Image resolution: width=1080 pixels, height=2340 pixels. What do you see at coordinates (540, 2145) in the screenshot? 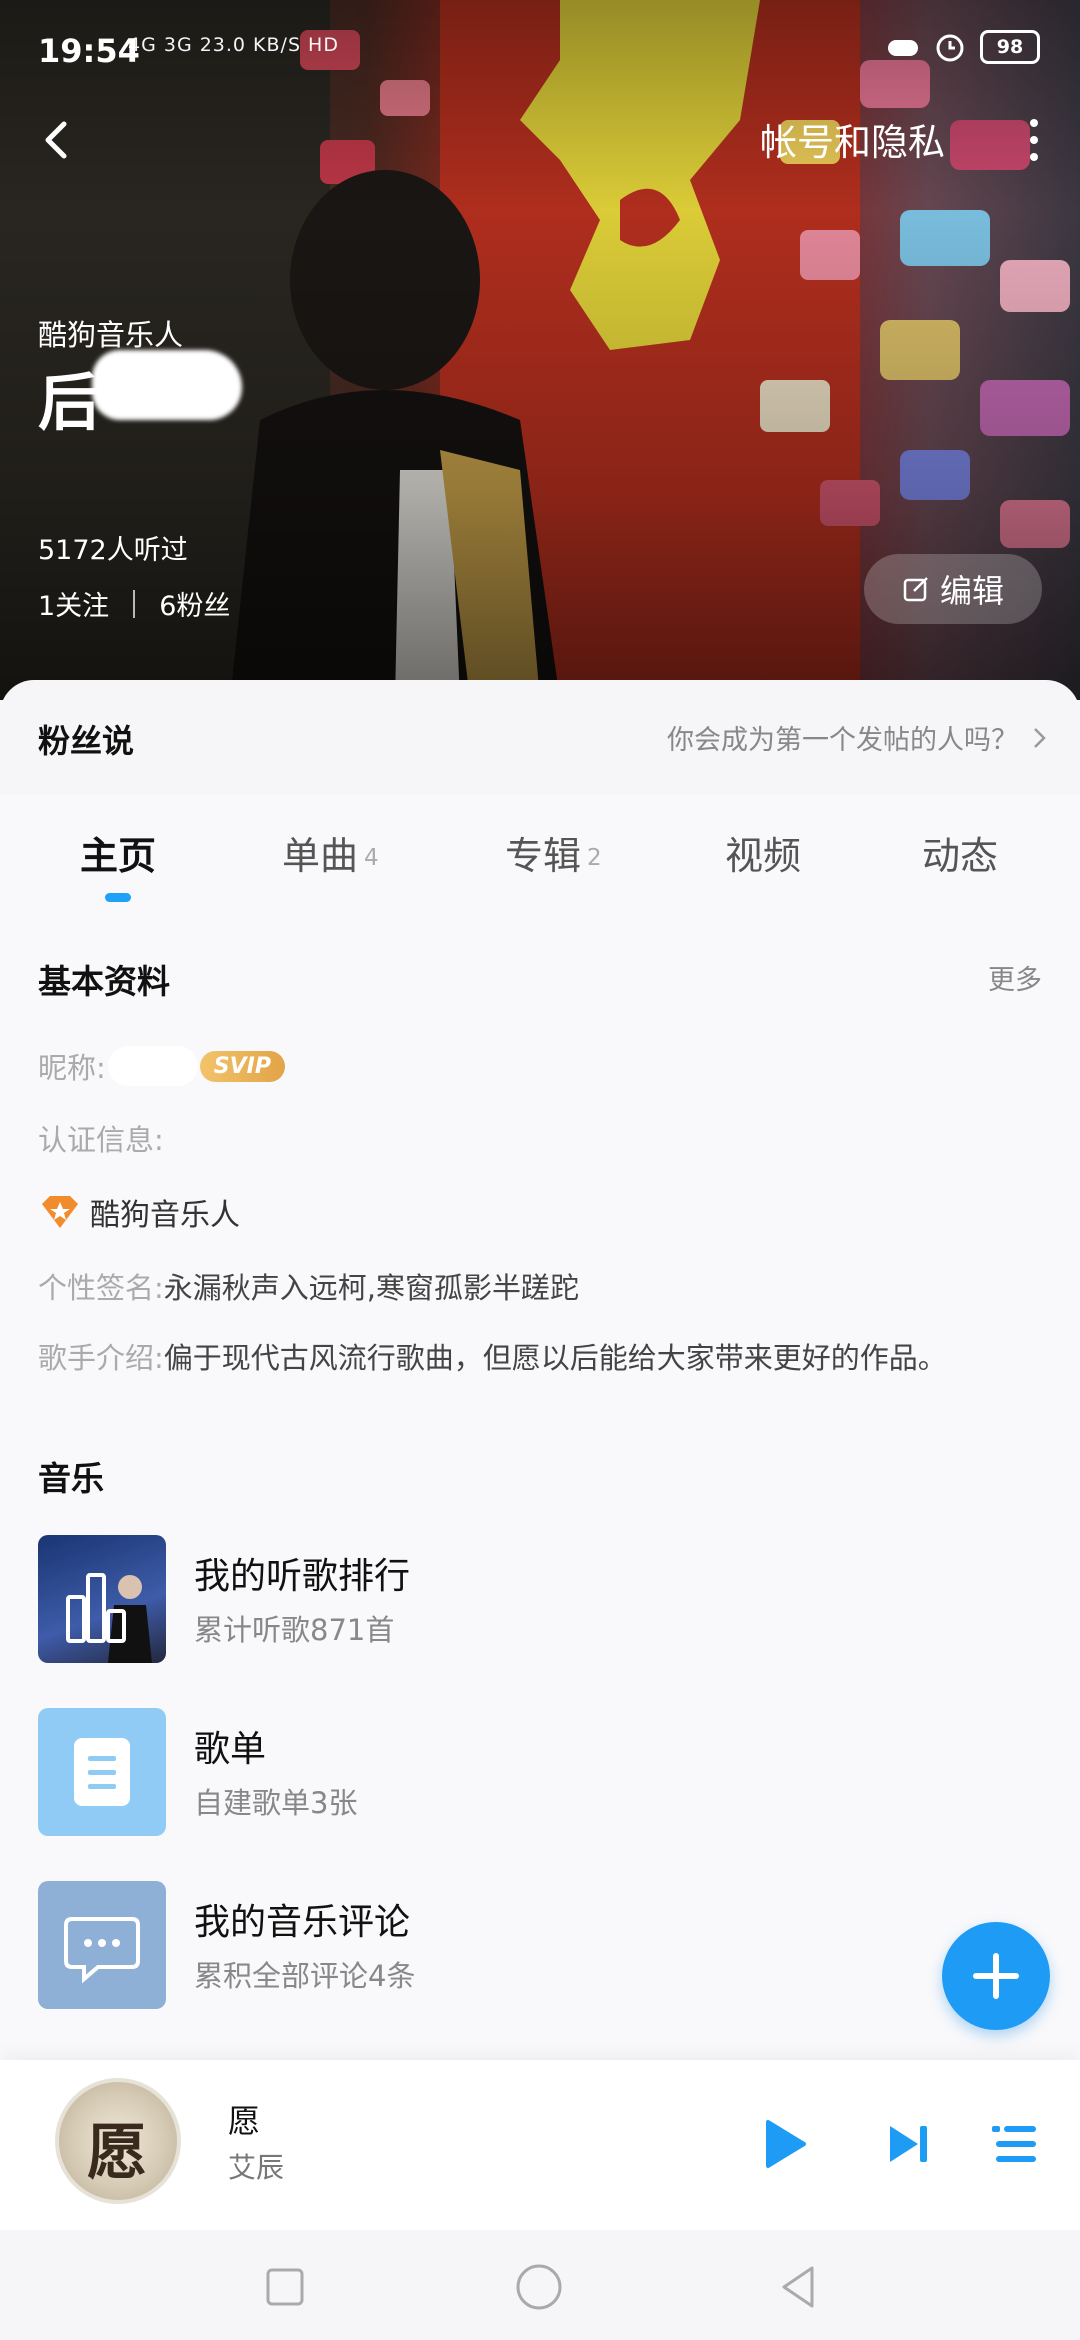
I see `mini-player: 愿 愿 艾辰` at bounding box center [540, 2145].